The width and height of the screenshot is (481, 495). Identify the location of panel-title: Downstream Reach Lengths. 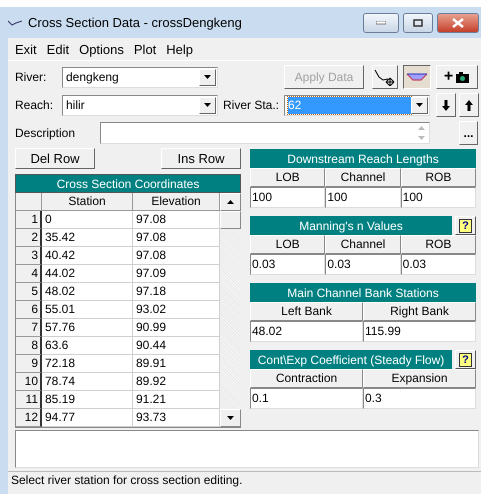
(363, 158).